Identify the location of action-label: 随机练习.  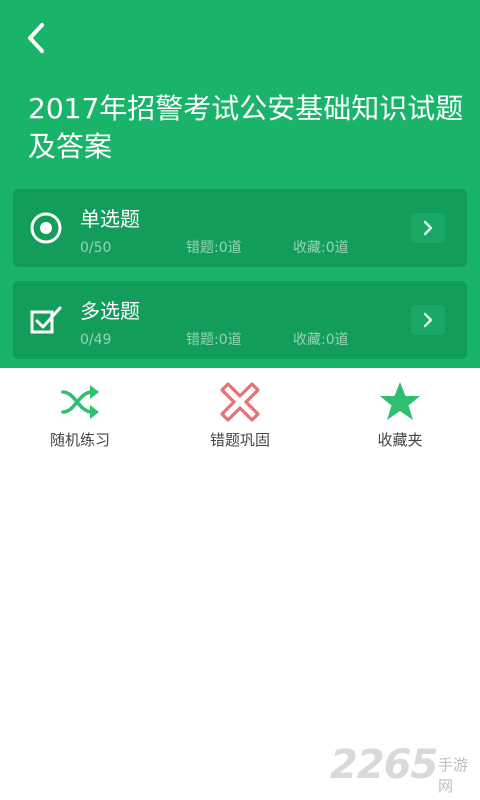
(79, 440).